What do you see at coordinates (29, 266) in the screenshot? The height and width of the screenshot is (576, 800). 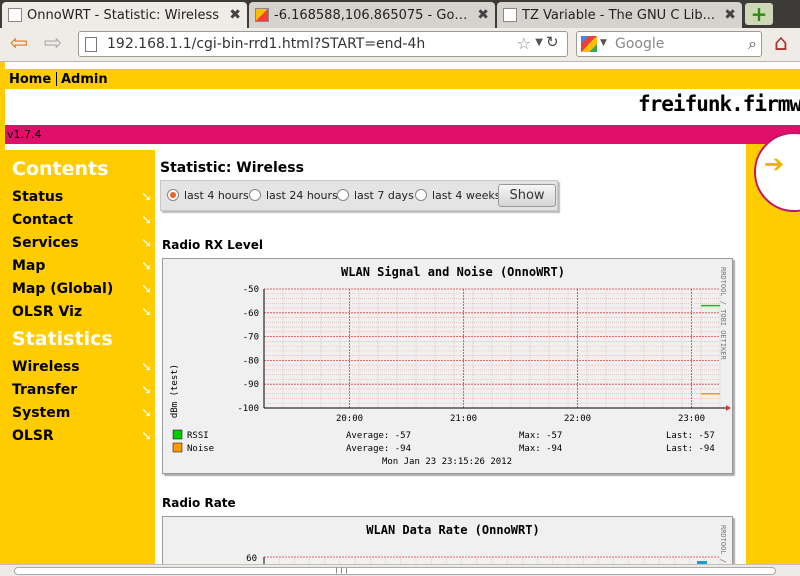 I see `sidebar-item-label: Map` at bounding box center [29, 266].